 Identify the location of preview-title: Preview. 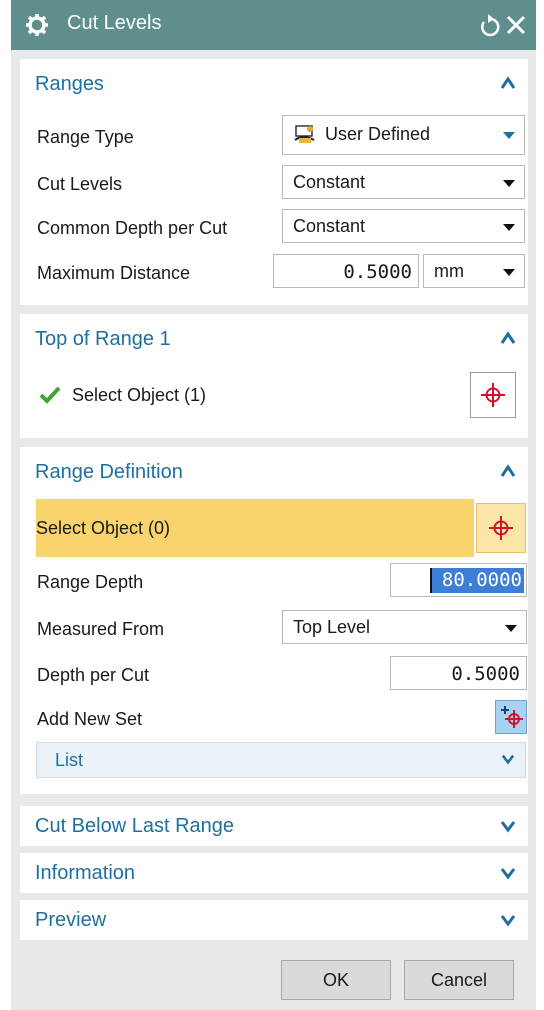
(71, 920).